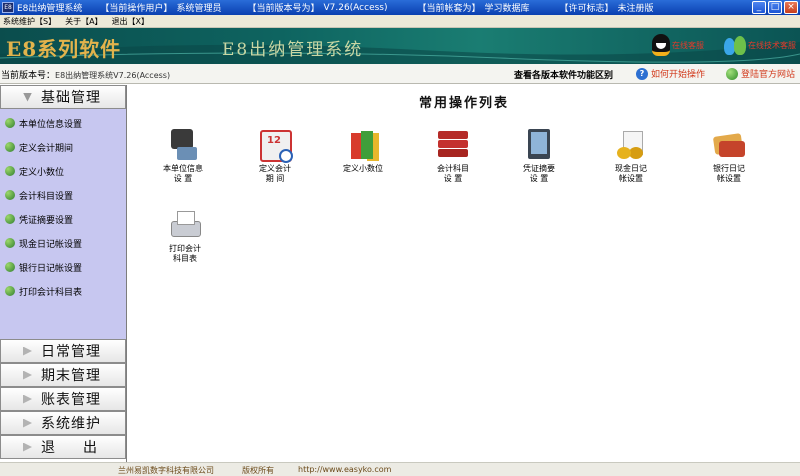 The image size is (800, 476). I want to click on app-title: E8出纳管理系统, so click(50, 9).